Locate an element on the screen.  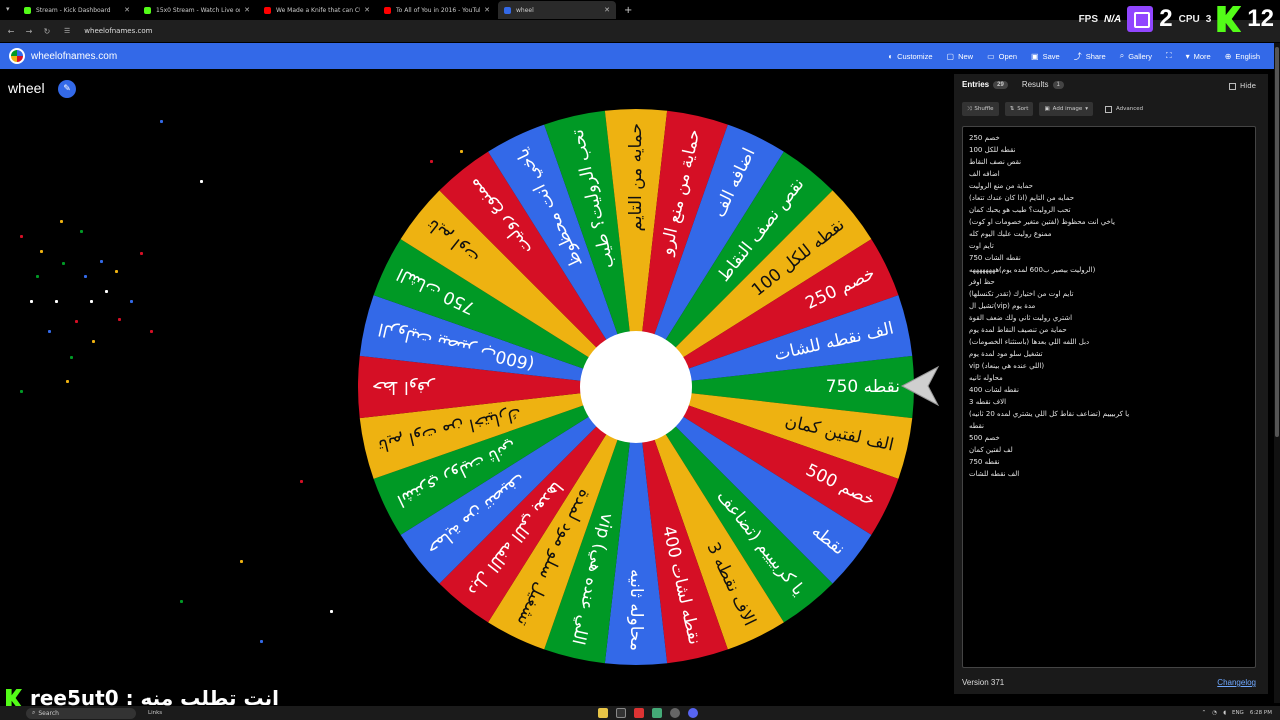
menu-item-new: ▢ New is located at coordinates (960, 56).